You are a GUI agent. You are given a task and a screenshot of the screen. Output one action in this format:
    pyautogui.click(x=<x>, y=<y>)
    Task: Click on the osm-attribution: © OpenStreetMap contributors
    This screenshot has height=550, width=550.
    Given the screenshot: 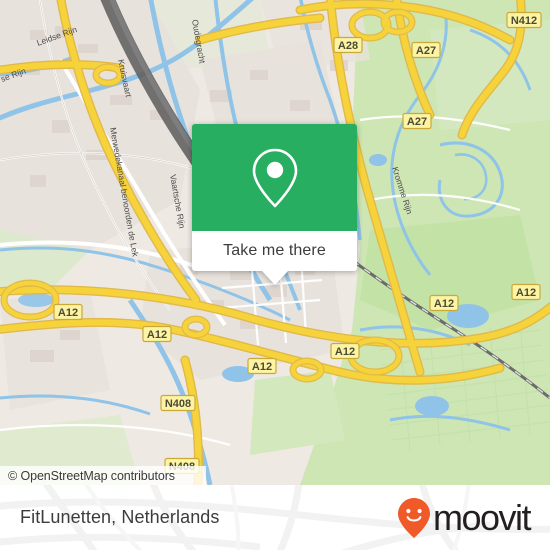 What is the action you would take?
    pyautogui.click(x=103, y=475)
    